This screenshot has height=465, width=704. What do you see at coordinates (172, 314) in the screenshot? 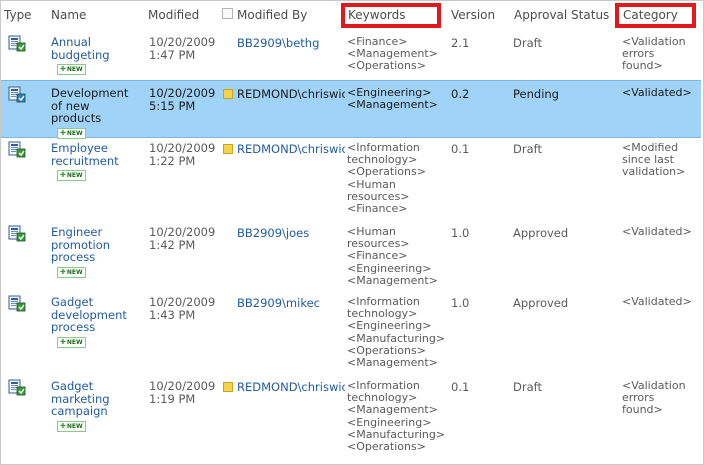
I see `modified-line: 1:43 PM` at bounding box center [172, 314].